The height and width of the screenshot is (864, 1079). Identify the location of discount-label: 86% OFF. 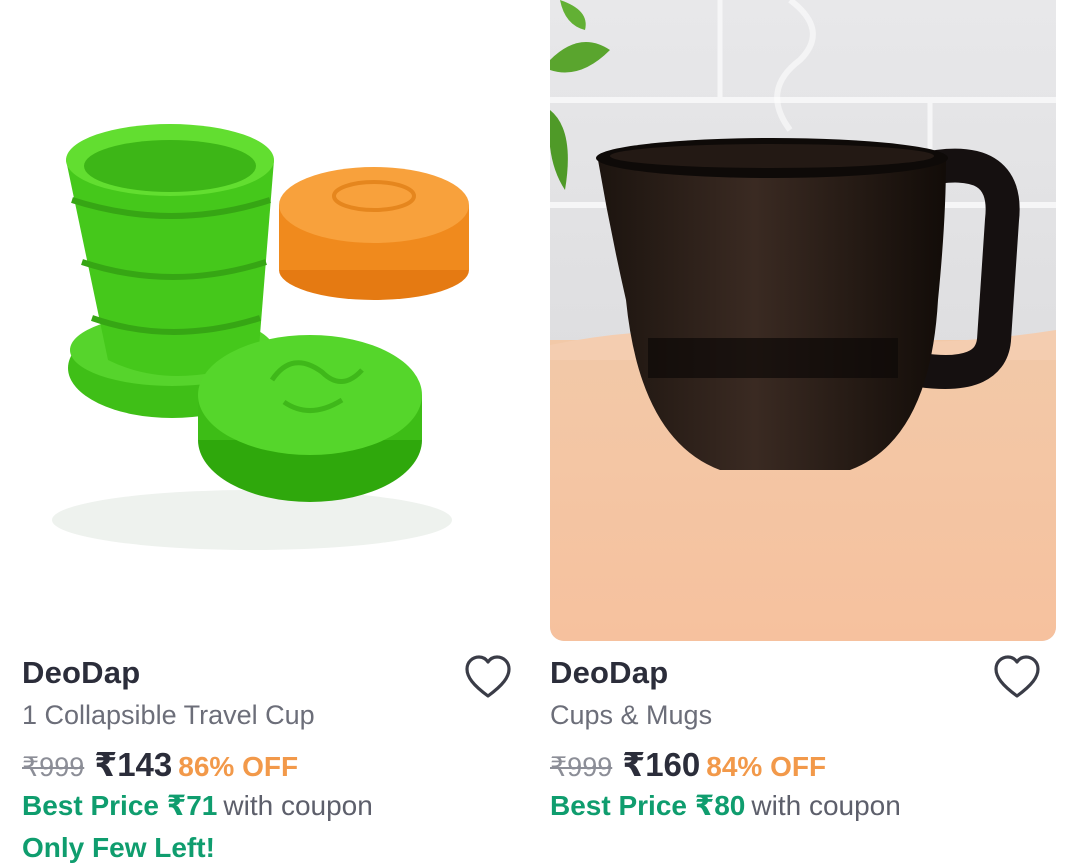
(238, 766).